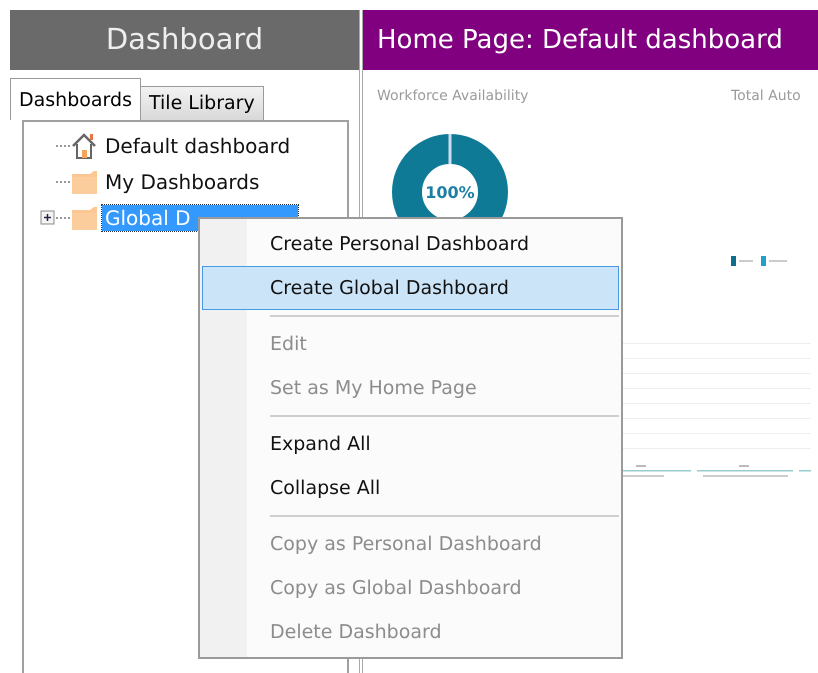 The image size is (818, 673). I want to click on donut-value: 100%, so click(450, 193).